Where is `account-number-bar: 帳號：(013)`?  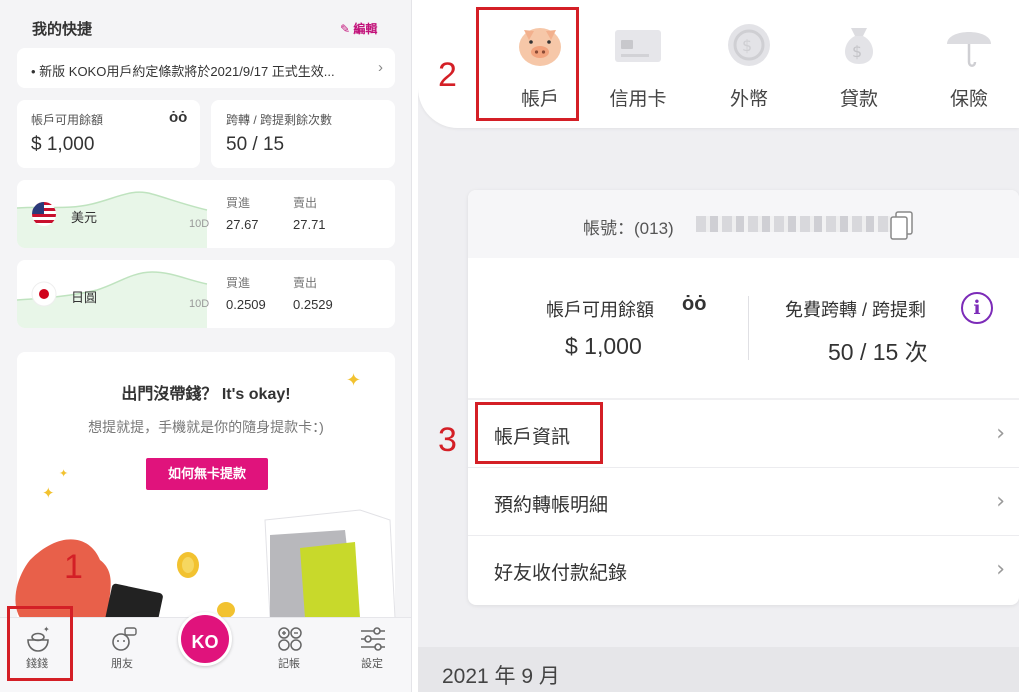
account-number-bar: 帳號：(013) is located at coordinates (743, 224).